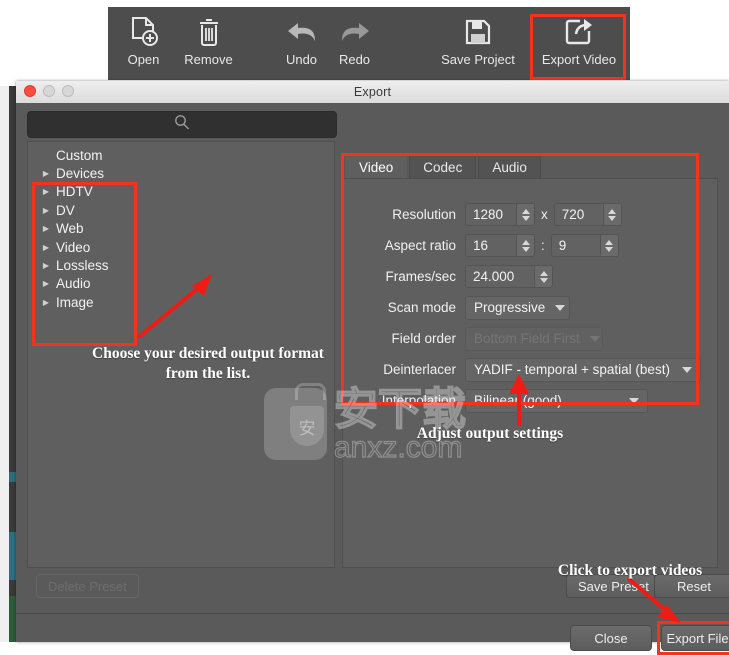  I want to click on chevron-right-icon: ▶, so click(46, 173).